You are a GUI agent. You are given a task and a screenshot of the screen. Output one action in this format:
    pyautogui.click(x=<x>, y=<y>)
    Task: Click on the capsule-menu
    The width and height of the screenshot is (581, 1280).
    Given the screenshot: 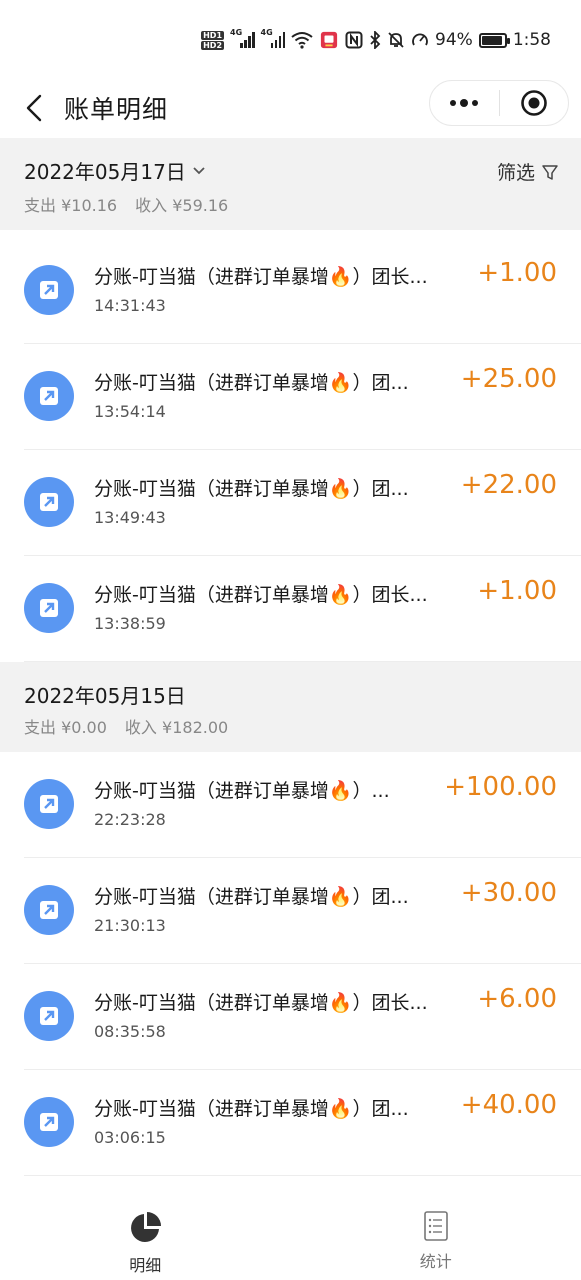 What is the action you would take?
    pyautogui.click(x=499, y=103)
    